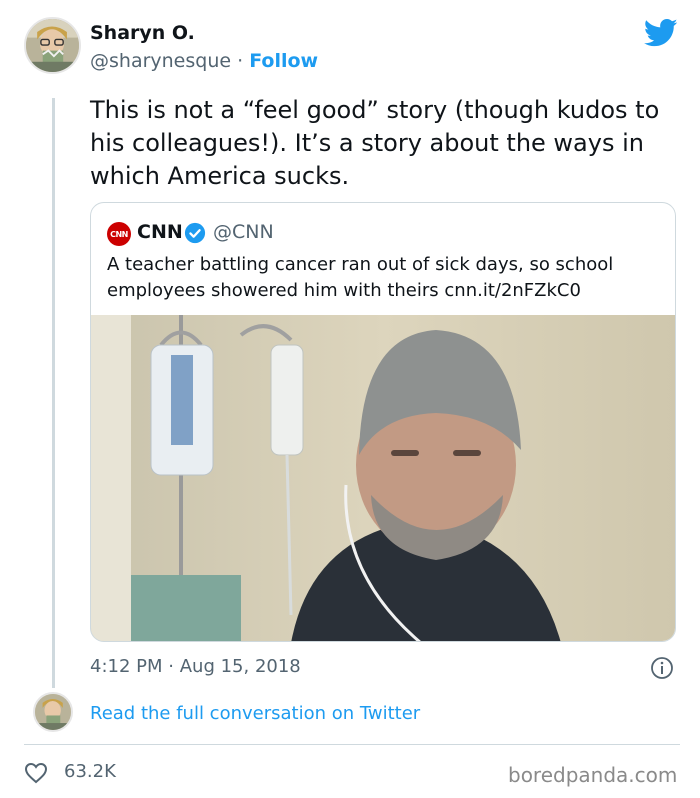 The width and height of the screenshot is (700, 798). What do you see at coordinates (160, 232) in the screenshot?
I see `quoted-author-name: CNN` at bounding box center [160, 232].